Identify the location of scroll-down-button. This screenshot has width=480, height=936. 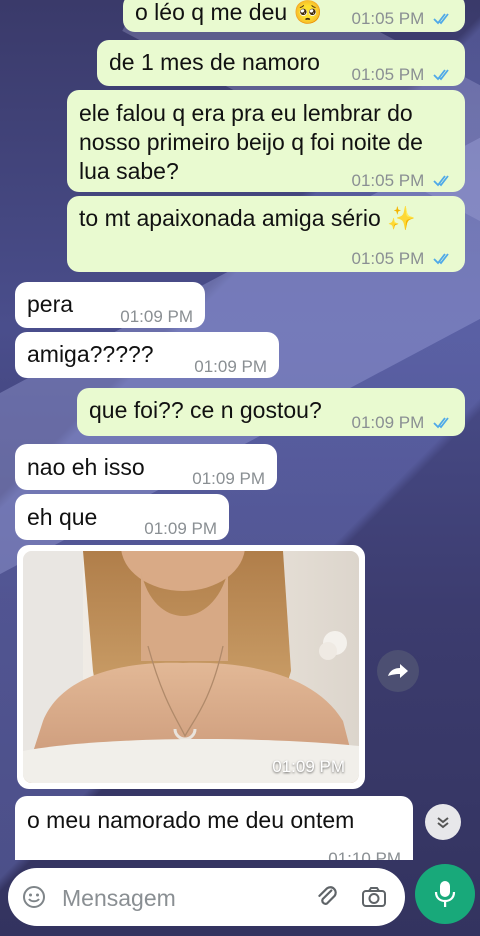
(443, 822).